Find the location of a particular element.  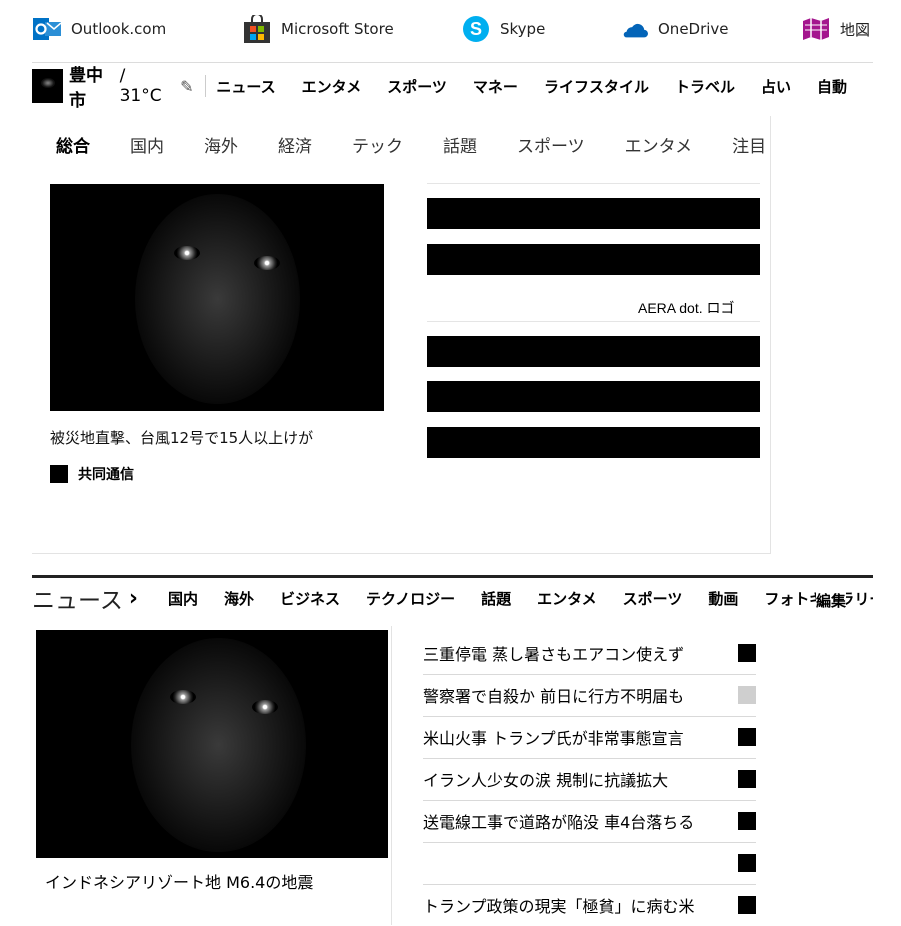

nav-item-fortune: 占い is located at coordinates (776, 86).